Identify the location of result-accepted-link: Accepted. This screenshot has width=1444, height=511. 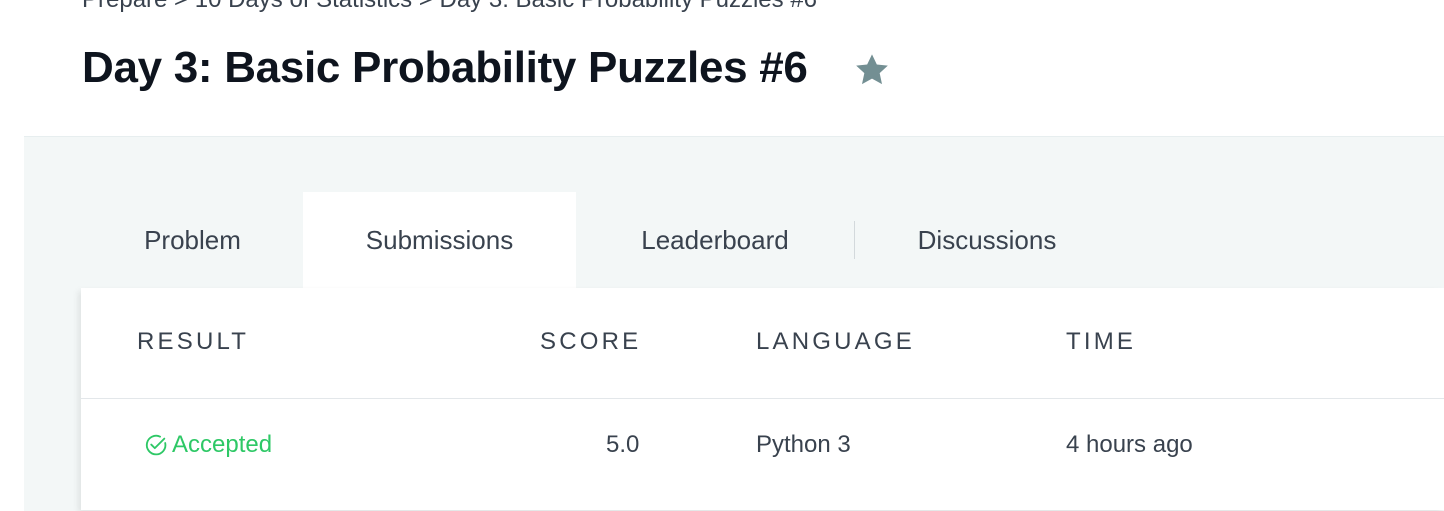
(207, 445).